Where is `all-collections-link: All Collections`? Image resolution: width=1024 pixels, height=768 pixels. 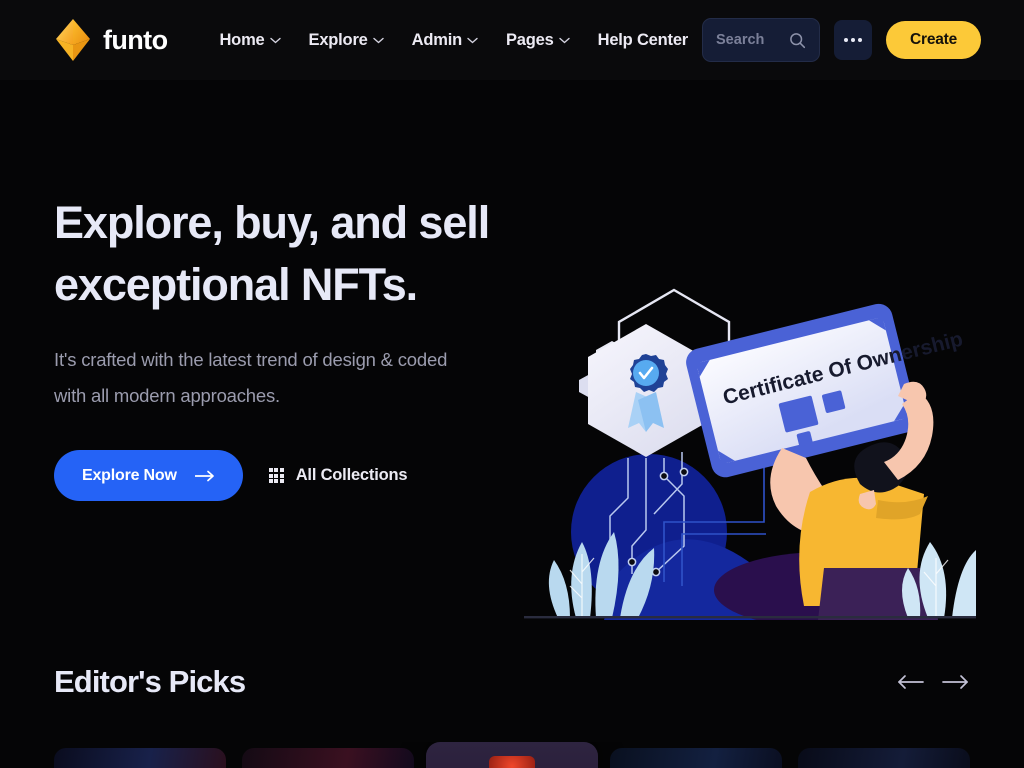 all-collections-link: All Collections is located at coordinates (338, 475).